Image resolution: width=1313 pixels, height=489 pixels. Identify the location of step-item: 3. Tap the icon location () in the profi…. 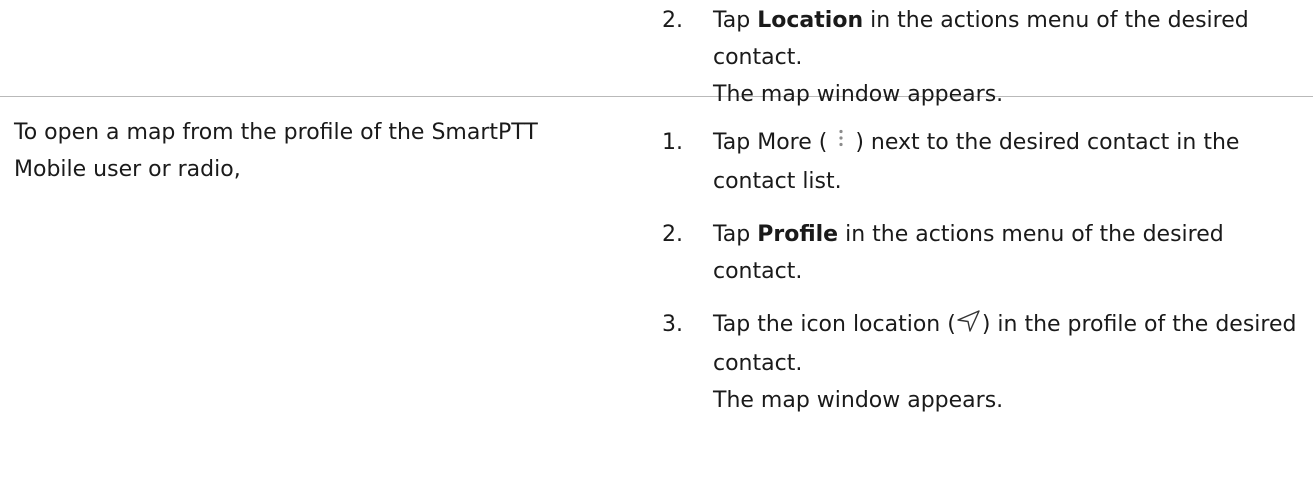
(982, 362).